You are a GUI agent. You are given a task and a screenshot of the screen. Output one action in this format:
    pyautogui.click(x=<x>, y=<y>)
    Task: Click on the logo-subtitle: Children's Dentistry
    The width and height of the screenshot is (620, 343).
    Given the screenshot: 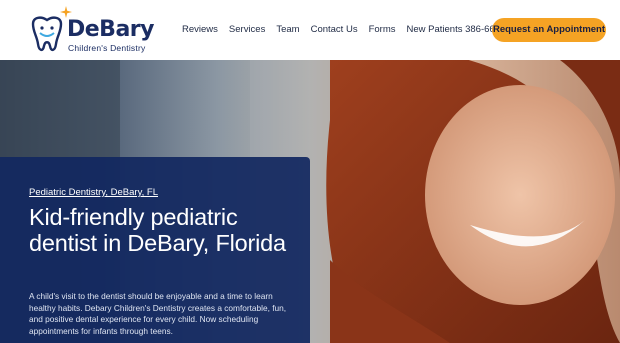 What is the action you would take?
    pyautogui.click(x=107, y=48)
    